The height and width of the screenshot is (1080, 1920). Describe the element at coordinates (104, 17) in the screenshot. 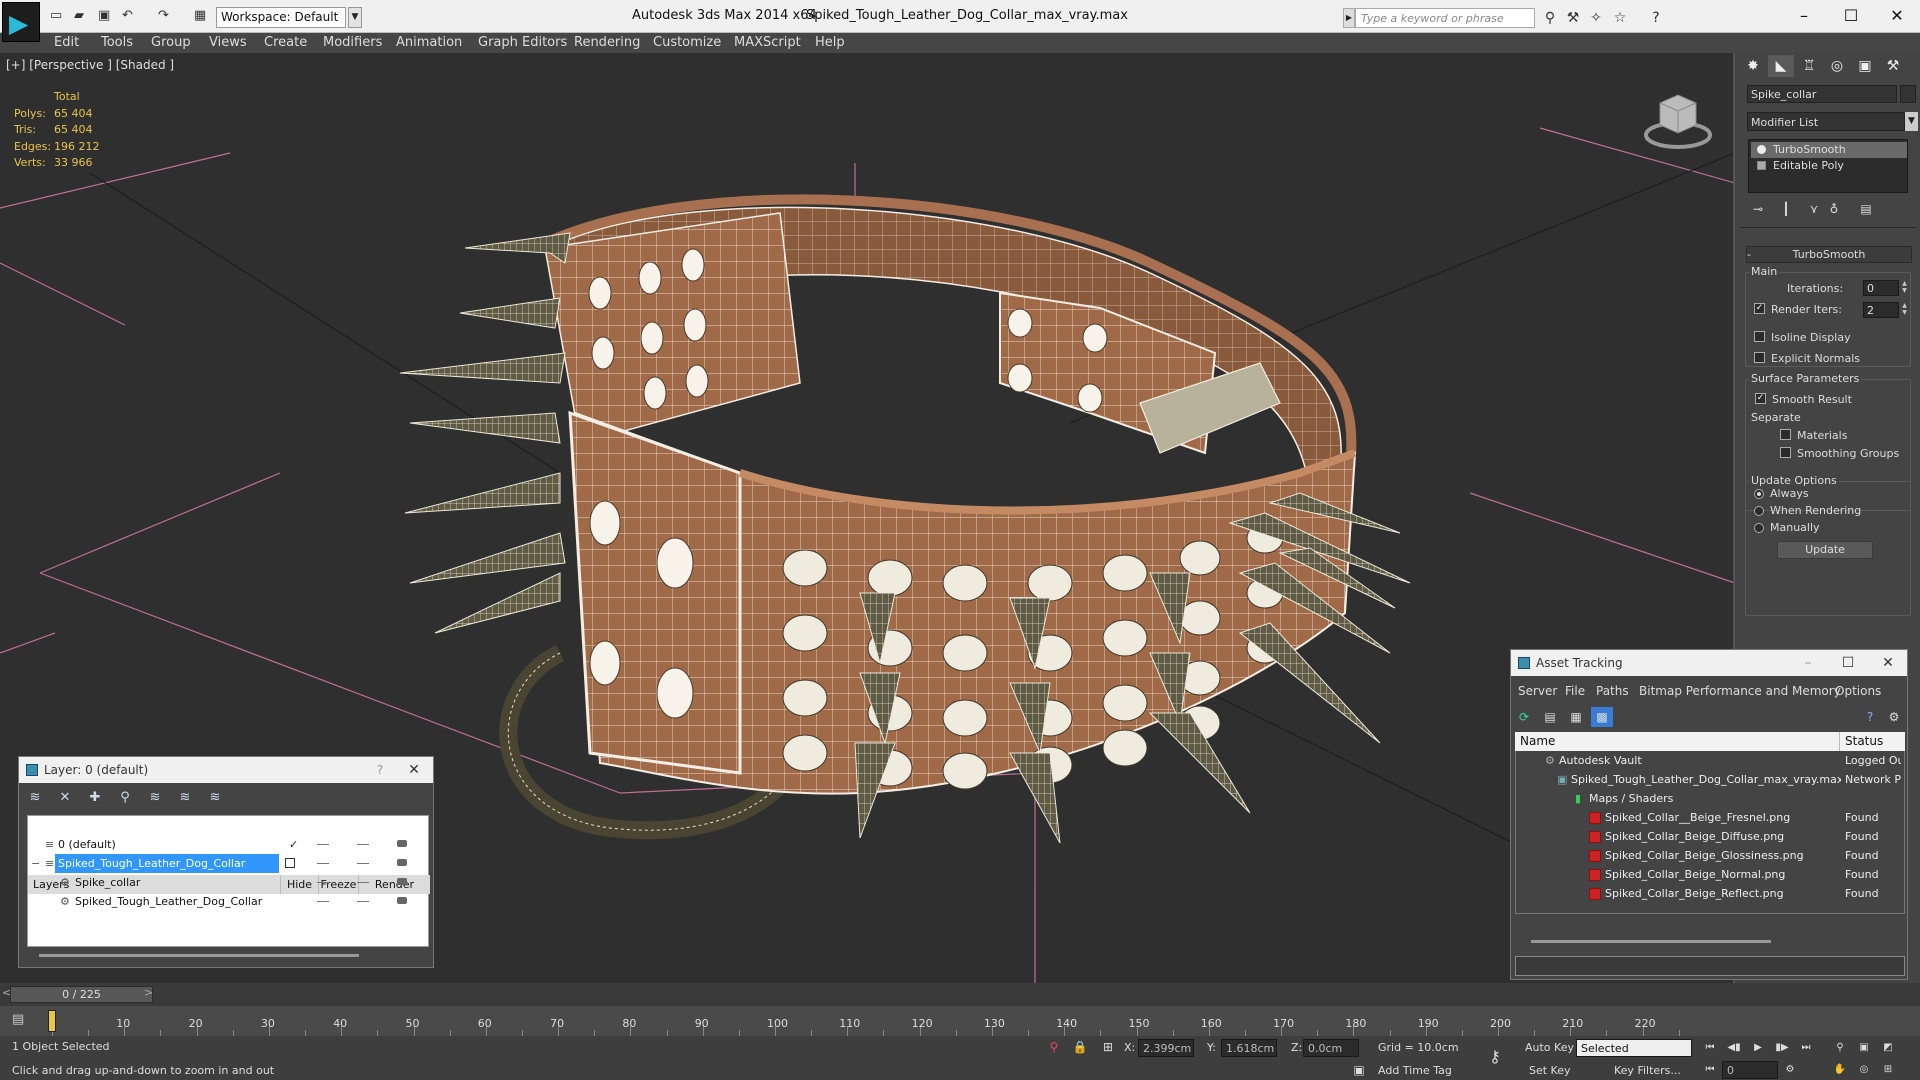

I see `save-file-icon: ▣` at that location.